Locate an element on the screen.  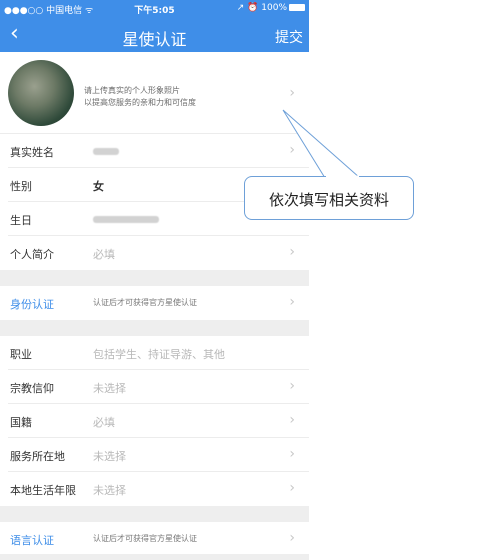
nationality-label: 国籍 is located at coordinates (21, 422).